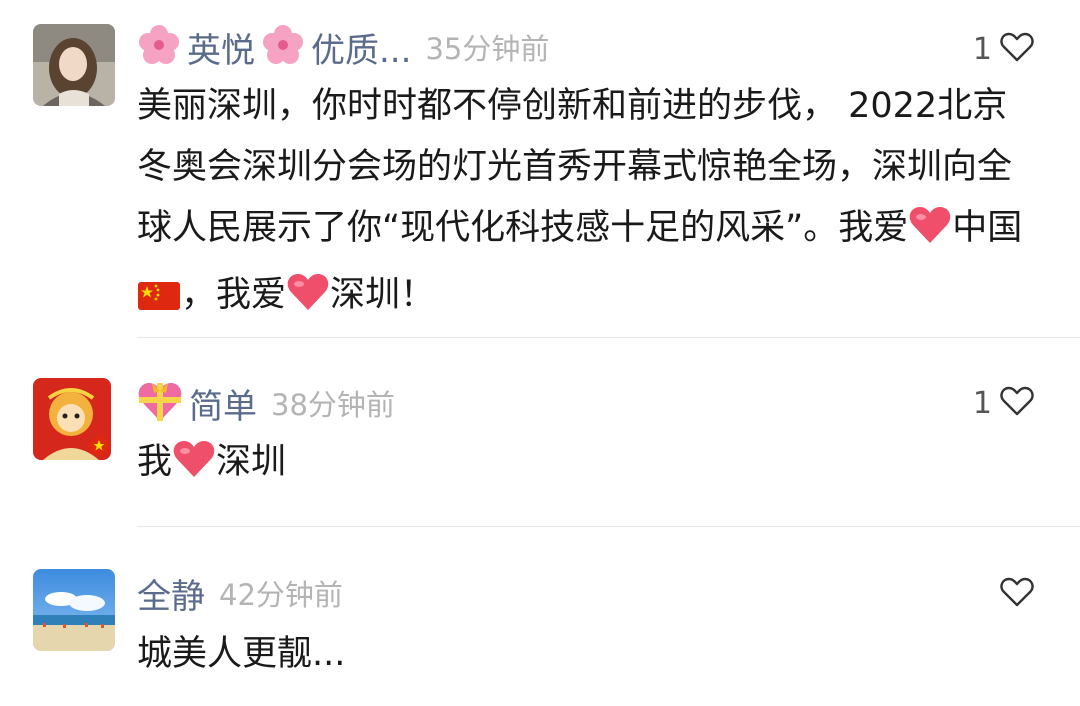 The width and height of the screenshot is (1080, 706). What do you see at coordinates (155, 462) in the screenshot?
I see `comment-text-part: 我` at bounding box center [155, 462].